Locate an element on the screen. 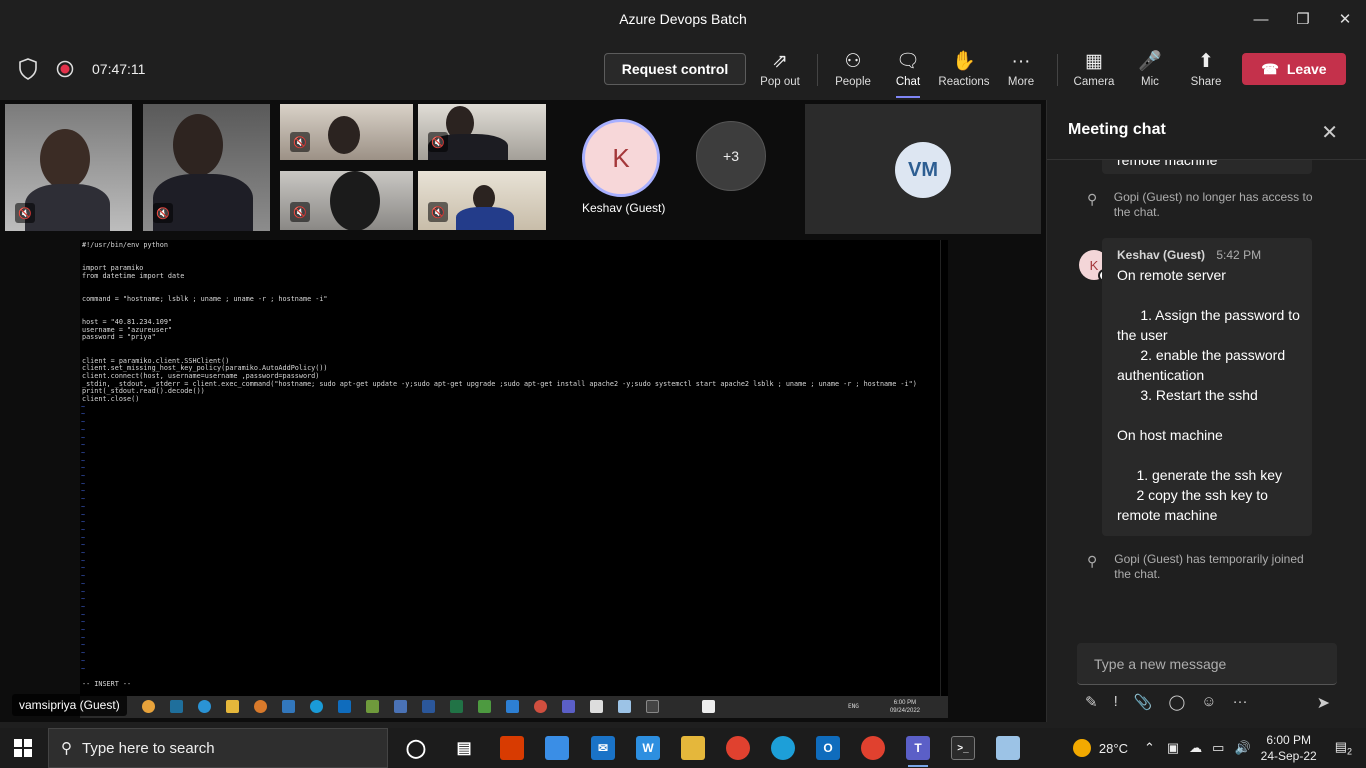  battery-icon: ▭ is located at coordinates (1218, 748).